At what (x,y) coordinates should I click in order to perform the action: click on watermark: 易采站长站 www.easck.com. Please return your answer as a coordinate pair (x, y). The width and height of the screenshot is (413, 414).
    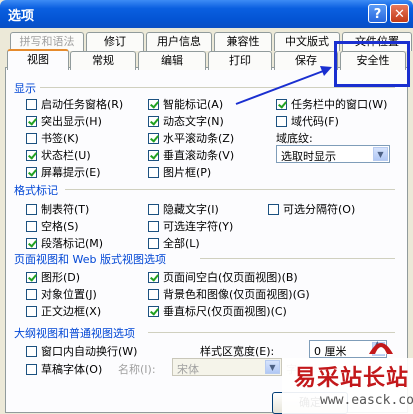
    Looking at the image, I should click on (347, 386).